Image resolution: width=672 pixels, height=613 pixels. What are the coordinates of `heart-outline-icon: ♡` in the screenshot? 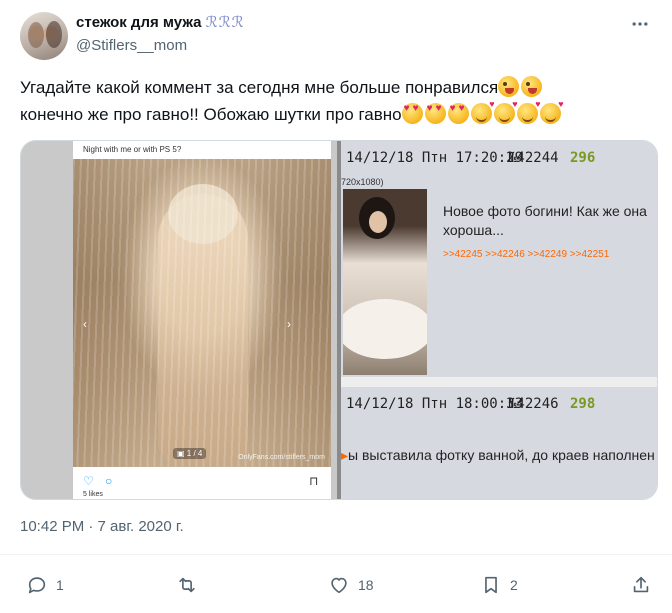 It's located at (88, 481).